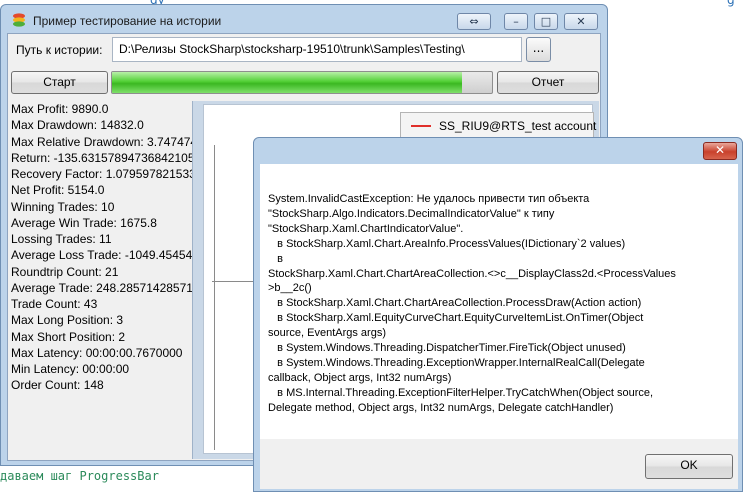 Image resolution: width=743 pixels, height=496 pixels. Describe the element at coordinates (102, 174) in the screenshot. I see `statistic-item: Recovery Factor: 1.0795978215333` at that location.